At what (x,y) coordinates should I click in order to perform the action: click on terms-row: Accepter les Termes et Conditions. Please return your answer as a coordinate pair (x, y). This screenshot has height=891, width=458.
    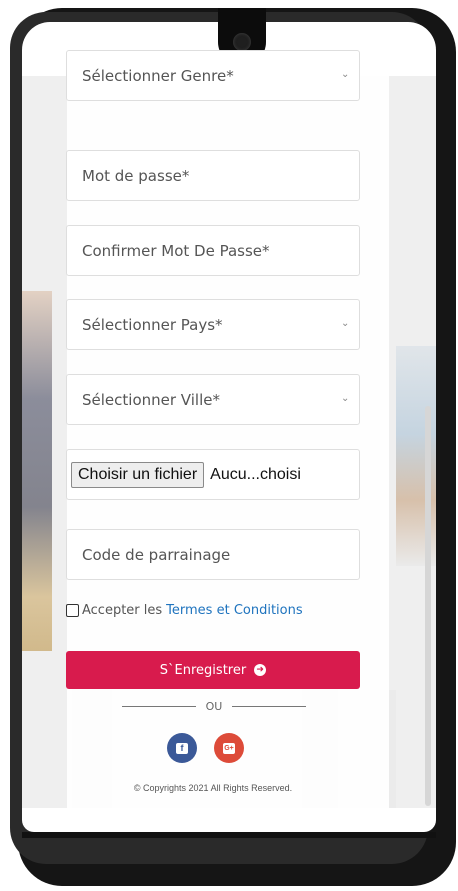
    Looking at the image, I should click on (184, 610).